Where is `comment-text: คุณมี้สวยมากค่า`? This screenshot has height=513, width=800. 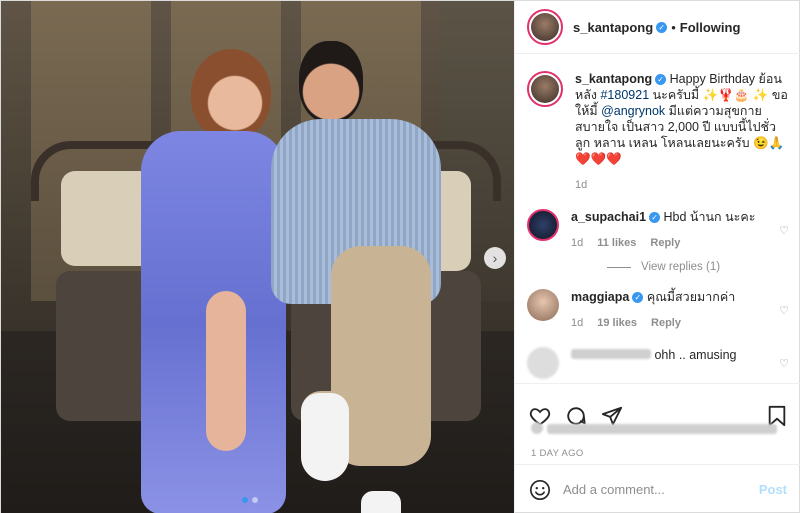 comment-text: คุณมี้สวยมากค่า is located at coordinates (691, 297).